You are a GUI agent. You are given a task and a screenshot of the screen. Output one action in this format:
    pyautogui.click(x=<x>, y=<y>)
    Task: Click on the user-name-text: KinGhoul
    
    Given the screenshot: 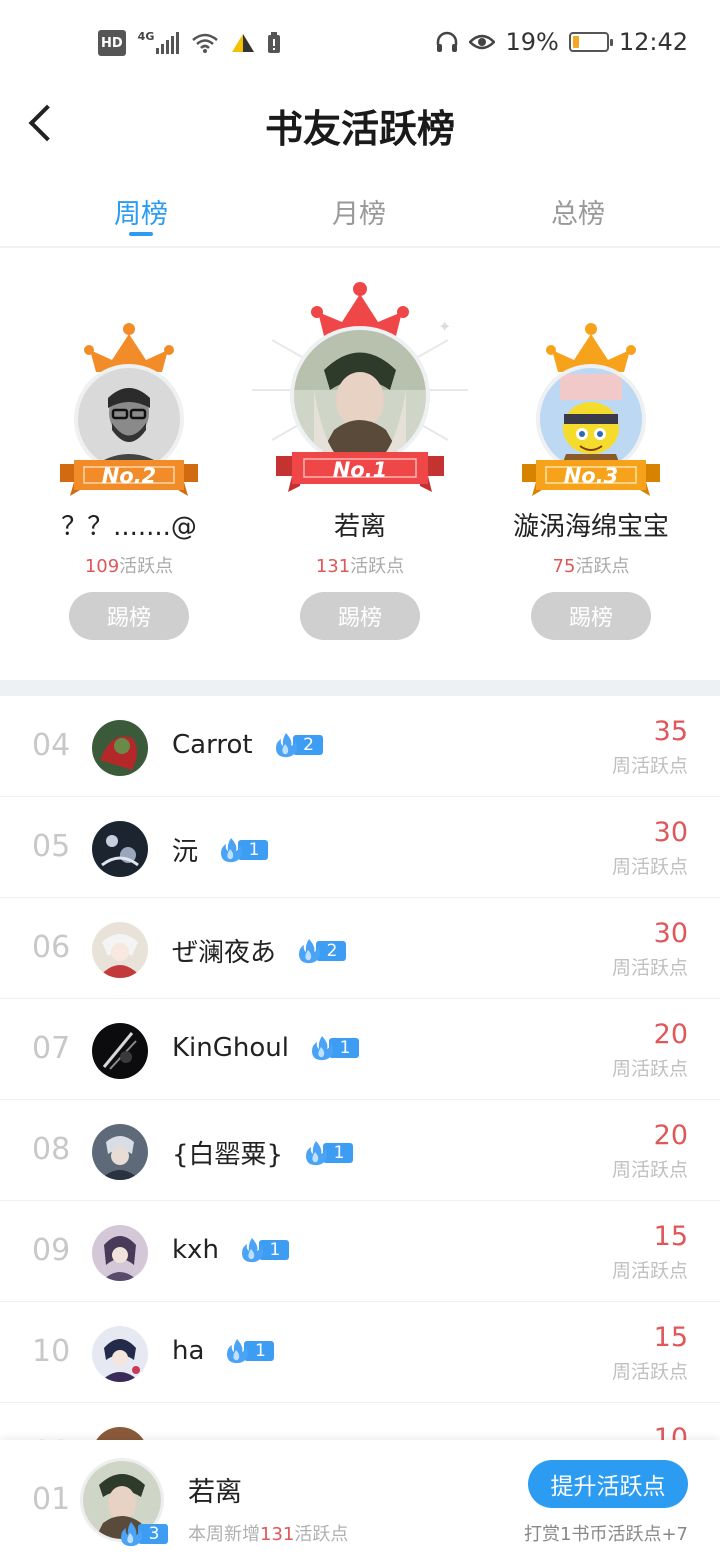 What is the action you would take?
    pyautogui.click(x=230, y=1048)
    